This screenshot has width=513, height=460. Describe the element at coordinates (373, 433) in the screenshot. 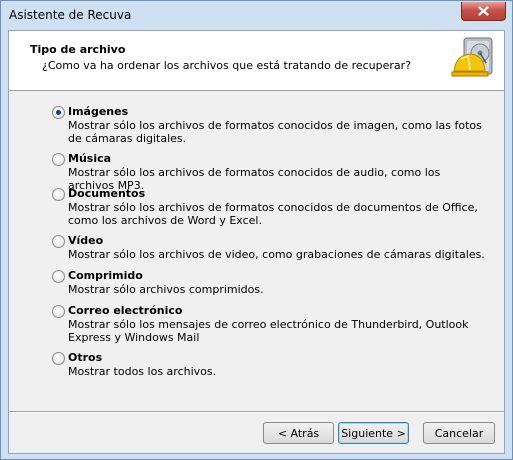

I see `next-button: Siguiente >` at that location.